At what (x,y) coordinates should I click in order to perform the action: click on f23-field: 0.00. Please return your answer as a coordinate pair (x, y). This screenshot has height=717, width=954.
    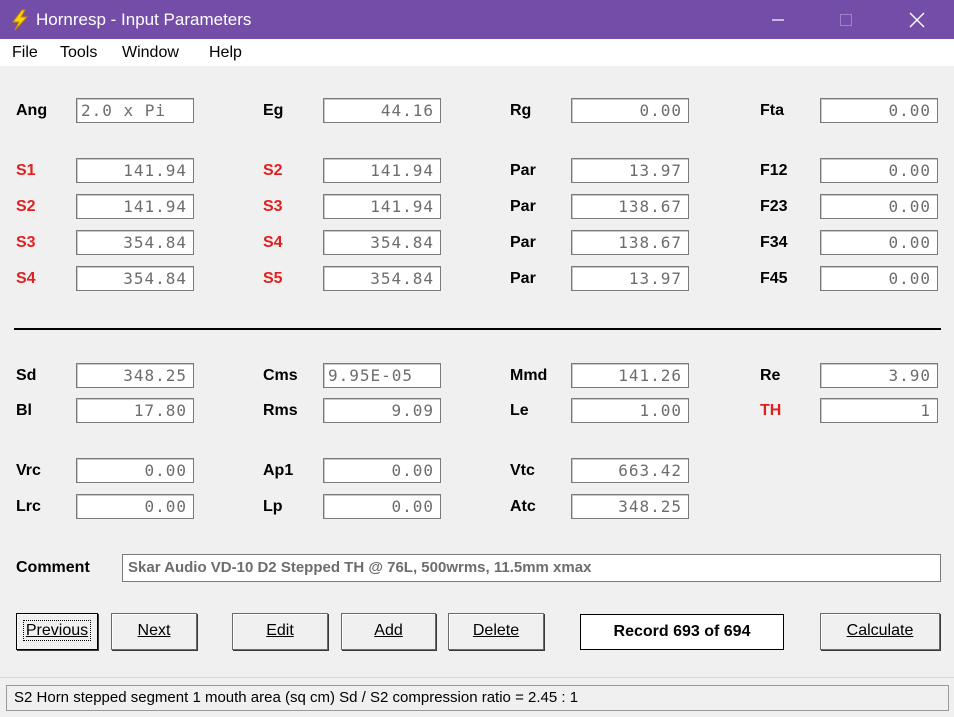
    Looking at the image, I should click on (879, 206).